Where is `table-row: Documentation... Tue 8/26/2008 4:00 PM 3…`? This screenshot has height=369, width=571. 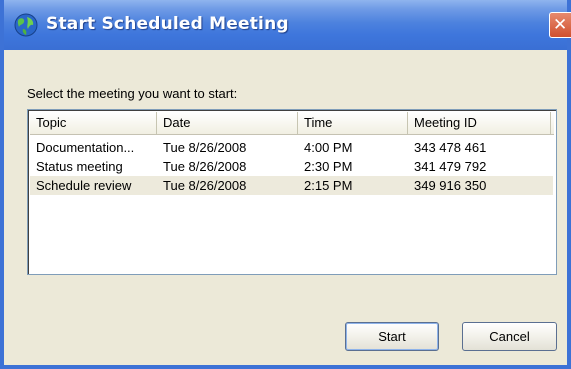
table-row: Documentation... Tue 8/26/2008 4:00 PM 3… is located at coordinates (291, 147).